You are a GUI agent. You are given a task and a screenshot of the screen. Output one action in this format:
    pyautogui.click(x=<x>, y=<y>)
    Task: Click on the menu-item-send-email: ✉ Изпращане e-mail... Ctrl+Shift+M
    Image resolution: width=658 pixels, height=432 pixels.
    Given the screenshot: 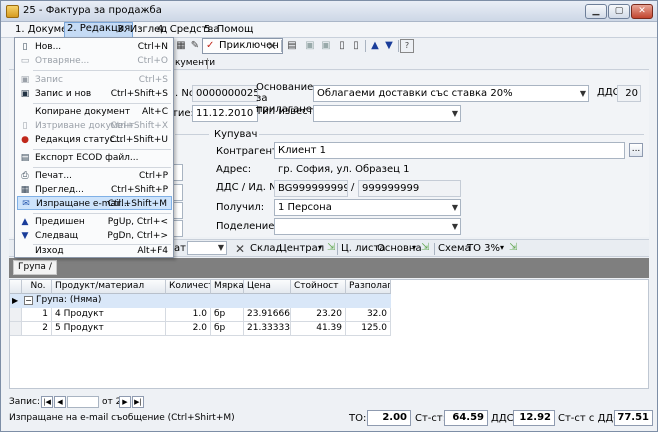 What is the action you would take?
    pyautogui.click(x=94, y=203)
    